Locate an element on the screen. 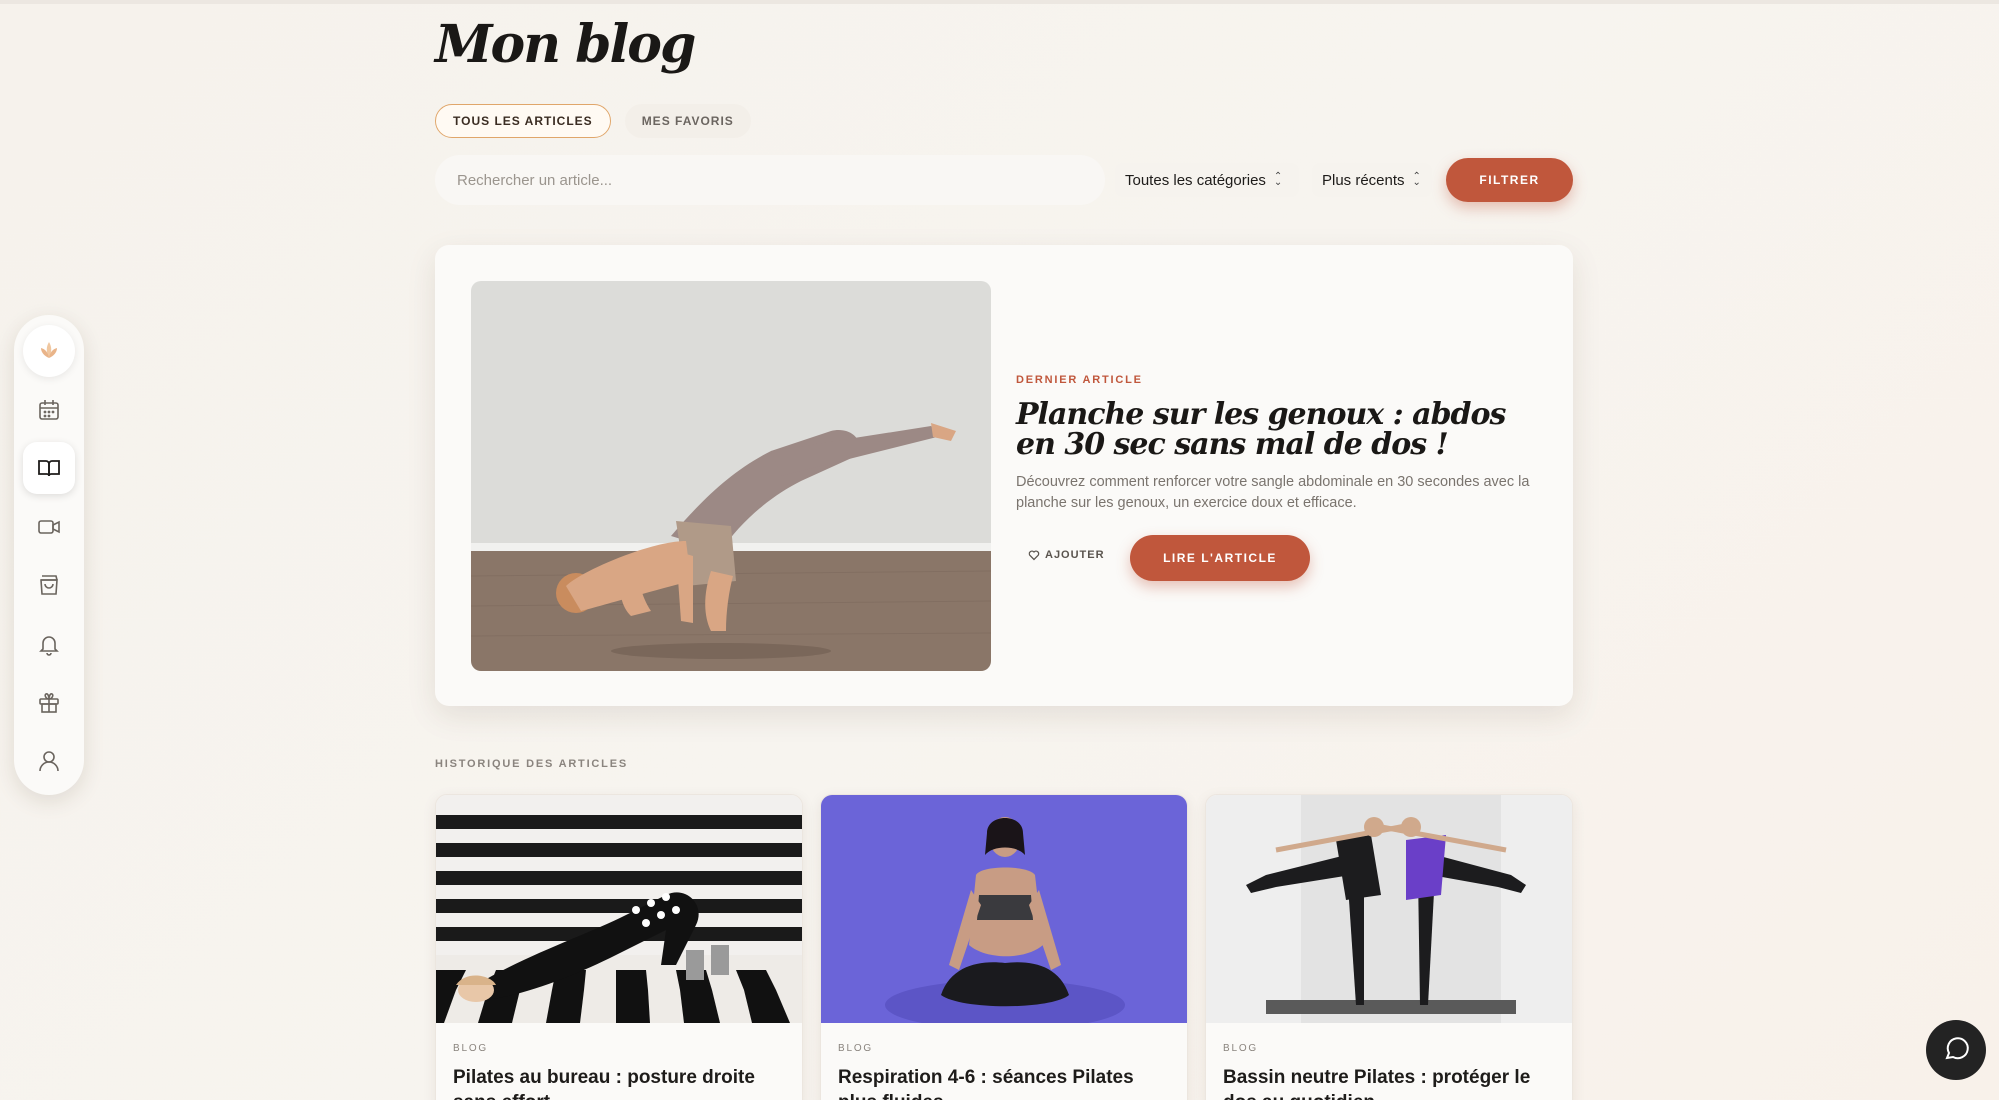  book-open-icon is located at coordinates (49, 468).